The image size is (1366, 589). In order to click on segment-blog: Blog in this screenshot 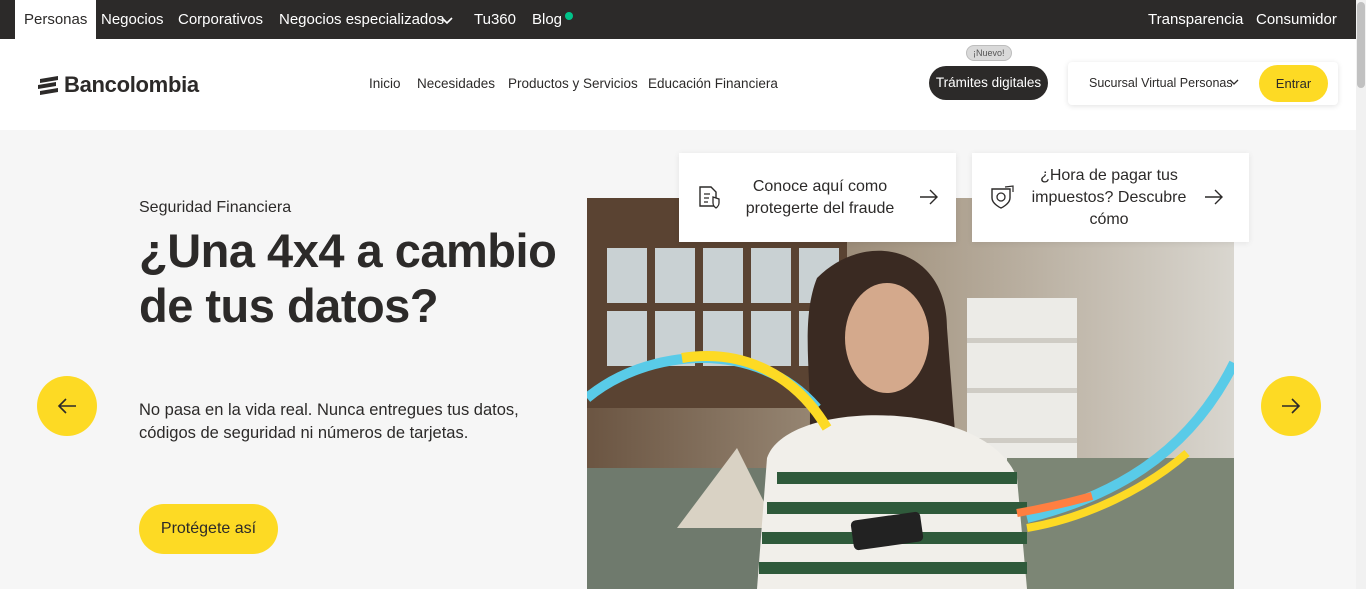, I will do `click(547, 19)`.